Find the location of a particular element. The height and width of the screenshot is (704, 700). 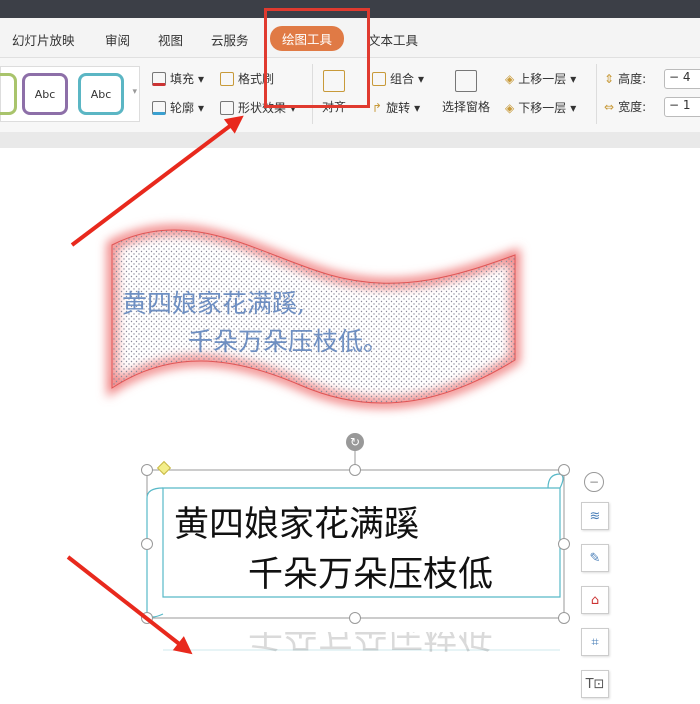

resize-handle-b is located at coordinates (355, 618).